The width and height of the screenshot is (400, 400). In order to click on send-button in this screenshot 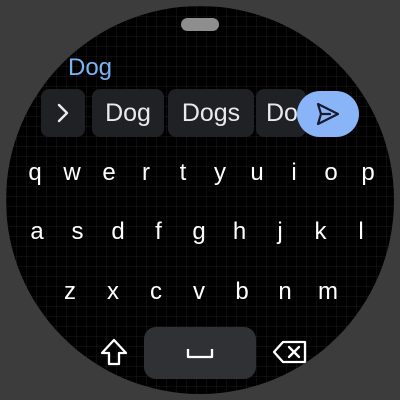, I will do `click(328, 114)`.